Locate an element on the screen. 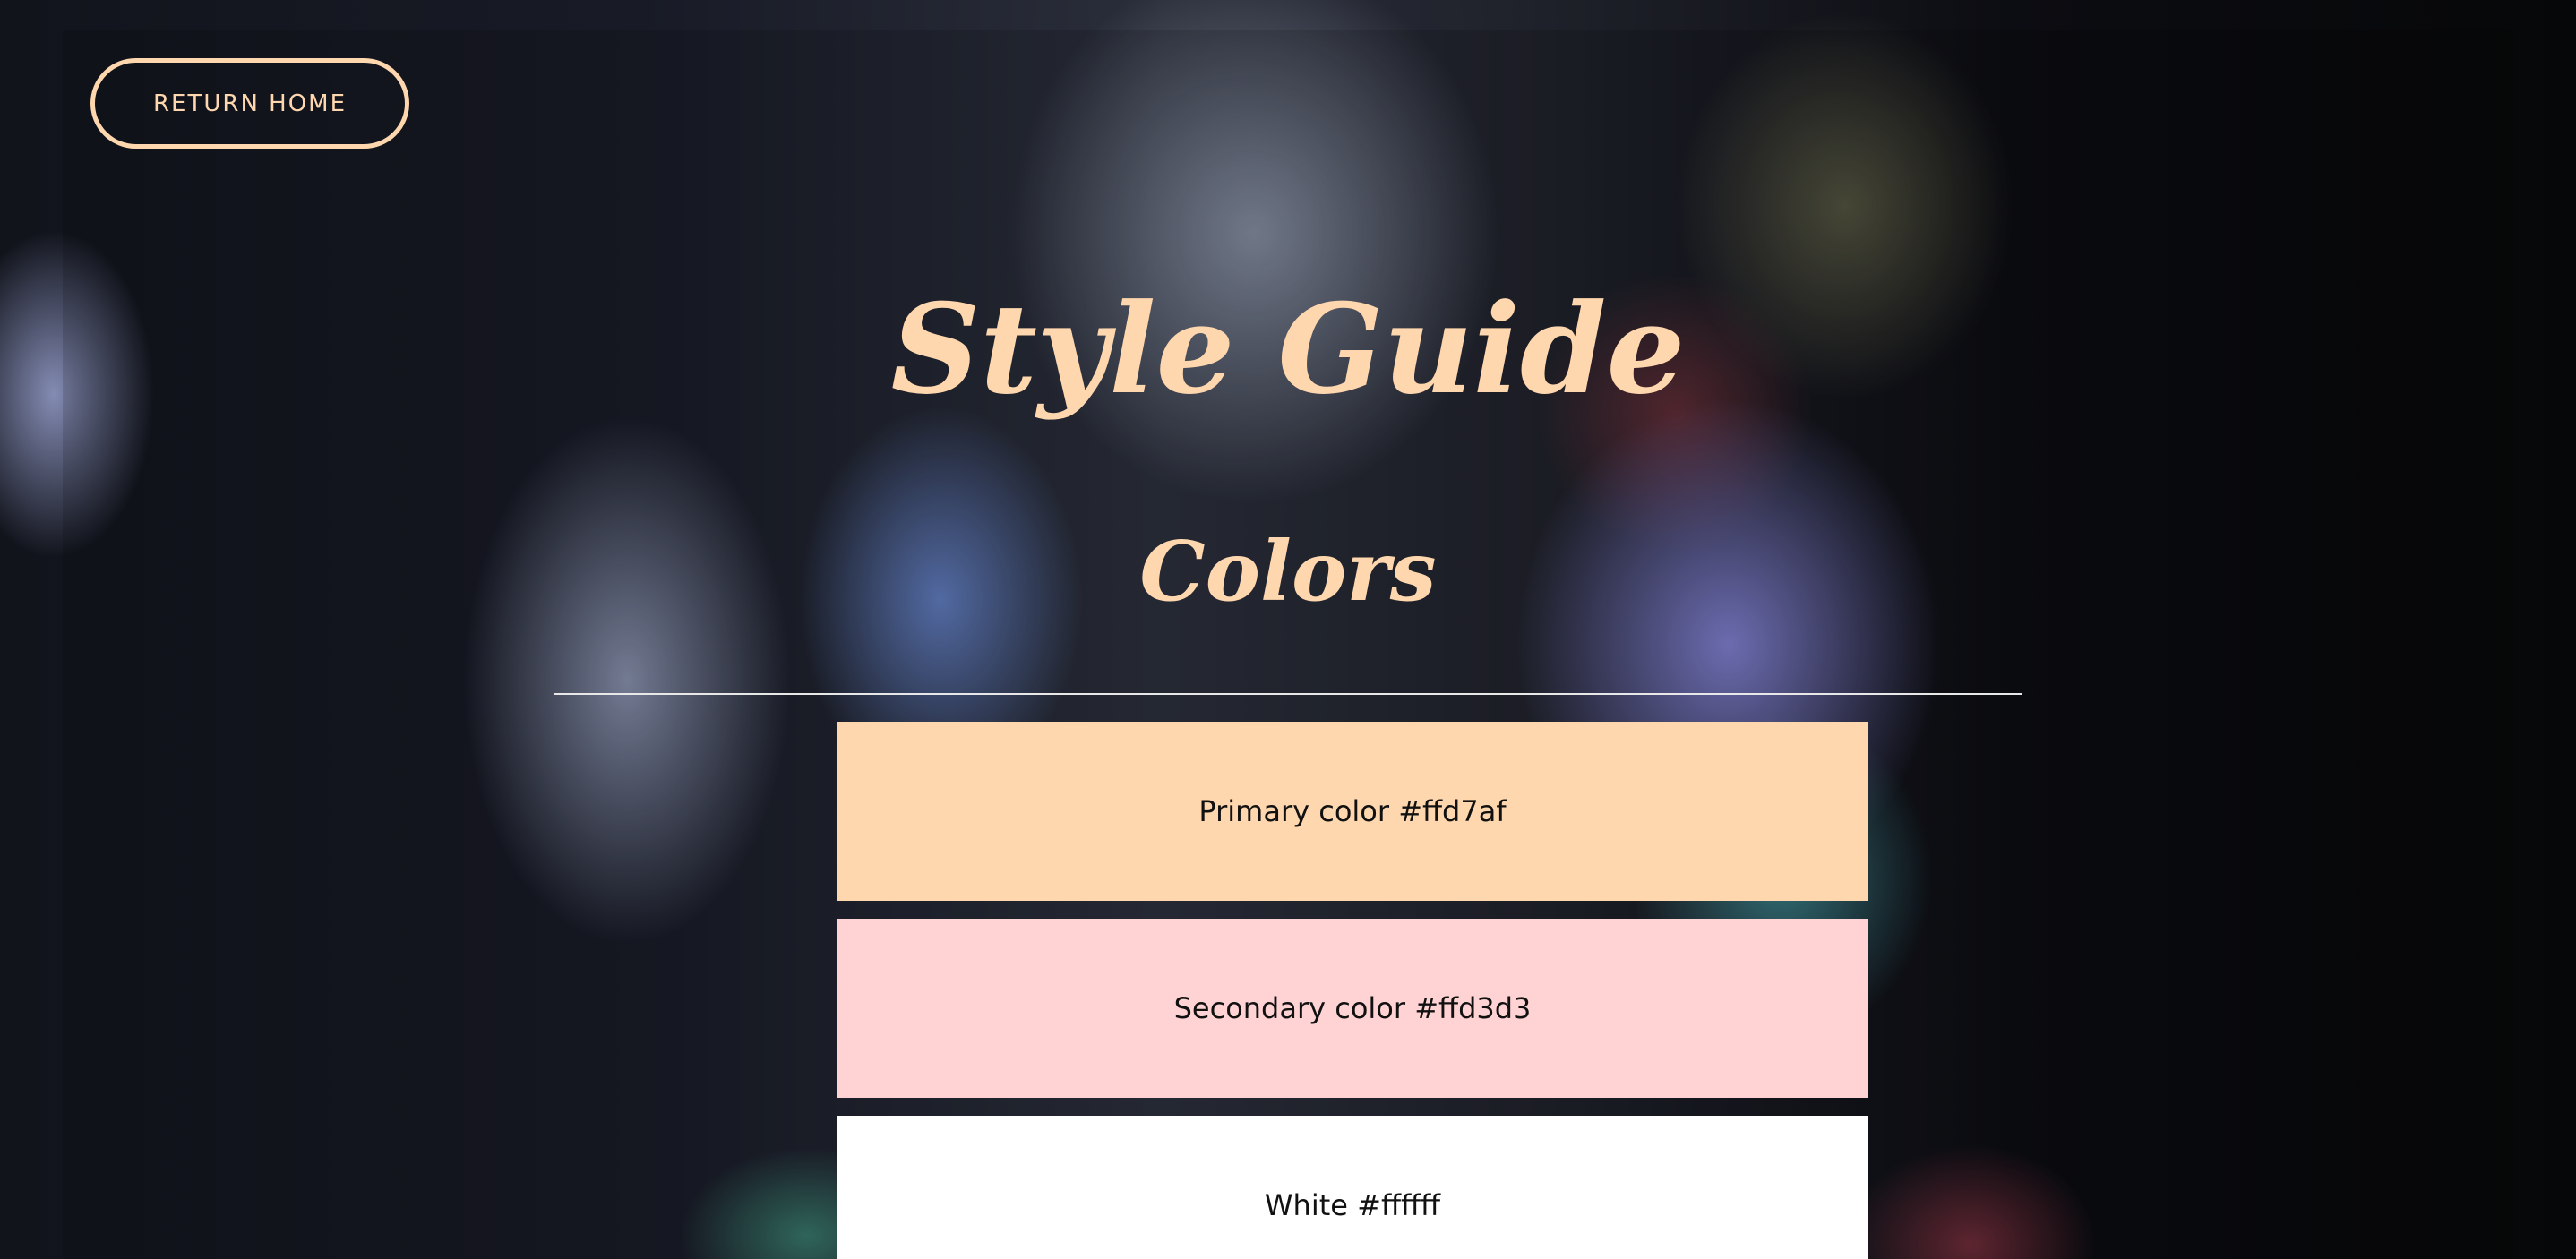  section-title-colors: Colors is located at coordinates (1288, 571).